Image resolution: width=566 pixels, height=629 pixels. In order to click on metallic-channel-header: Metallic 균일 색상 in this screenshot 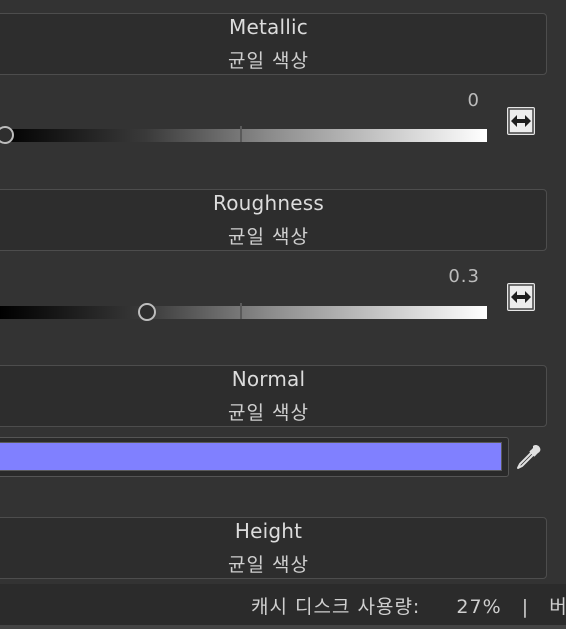, I will do `click(273, 44)`.